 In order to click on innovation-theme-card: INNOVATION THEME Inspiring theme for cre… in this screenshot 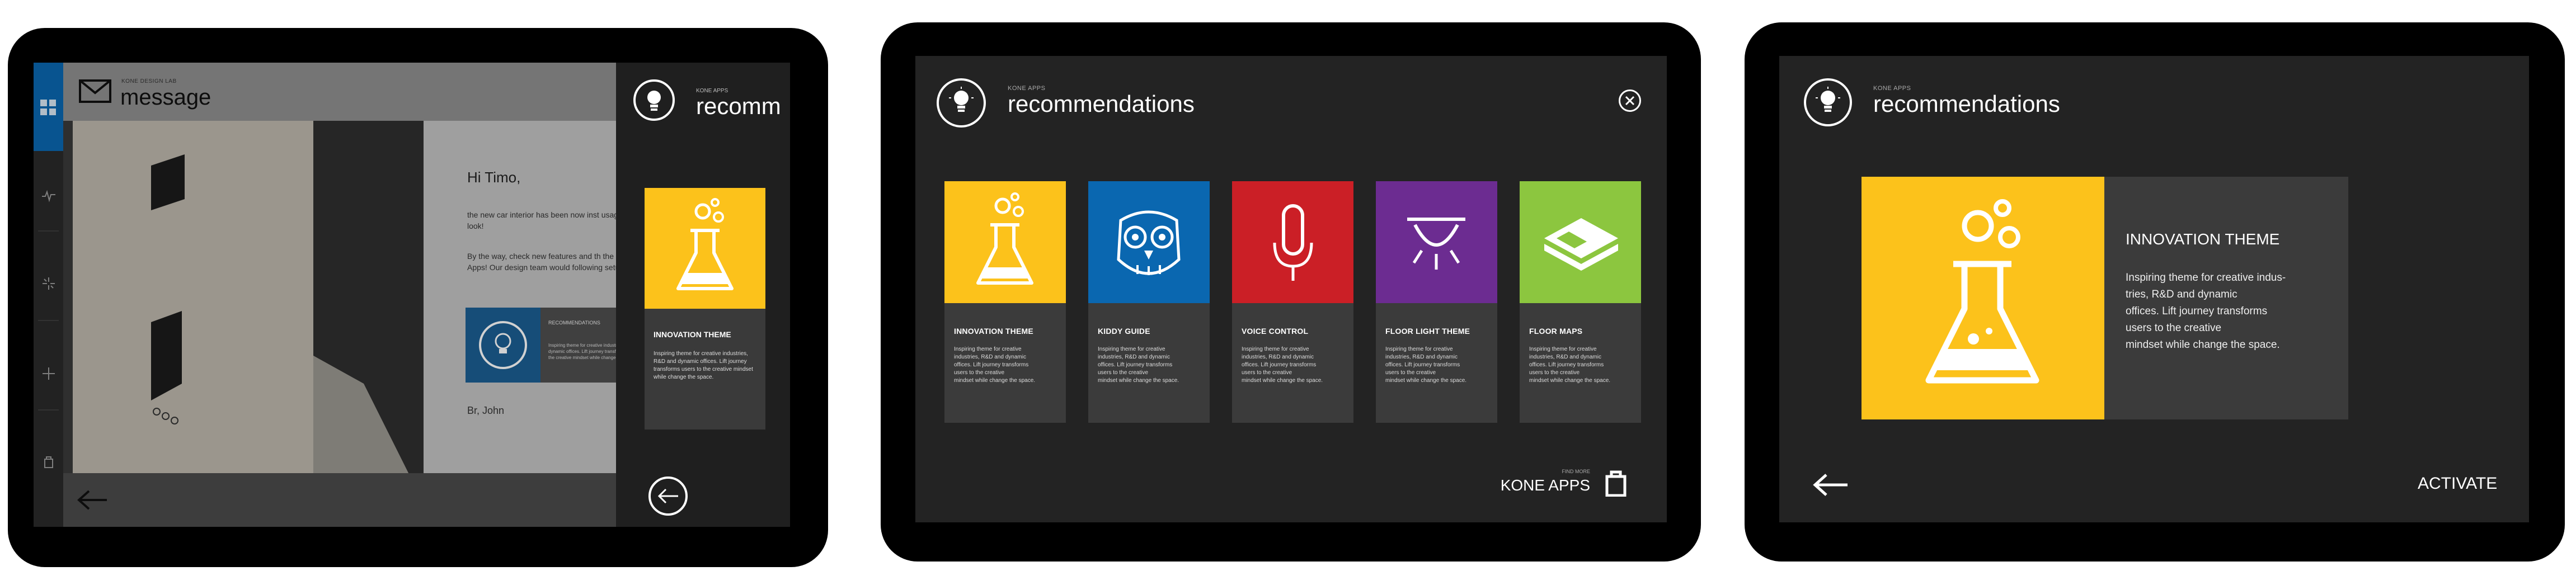, I will do `click(705, 309)`.